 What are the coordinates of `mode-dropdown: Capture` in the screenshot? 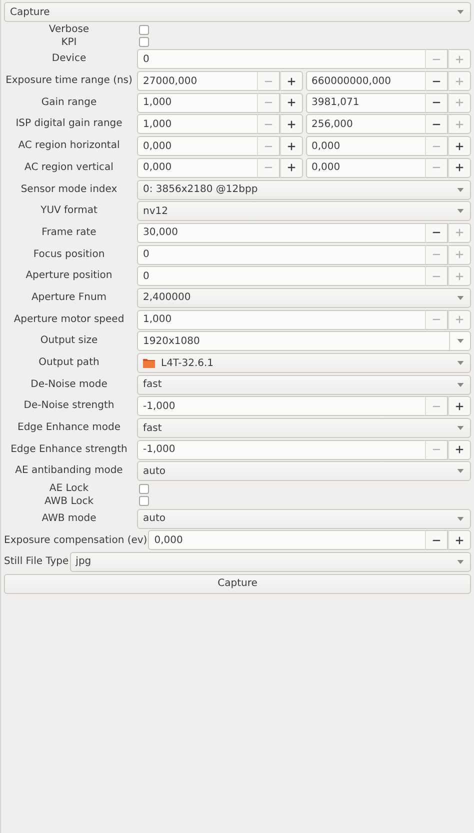 It's located at (237, 12).